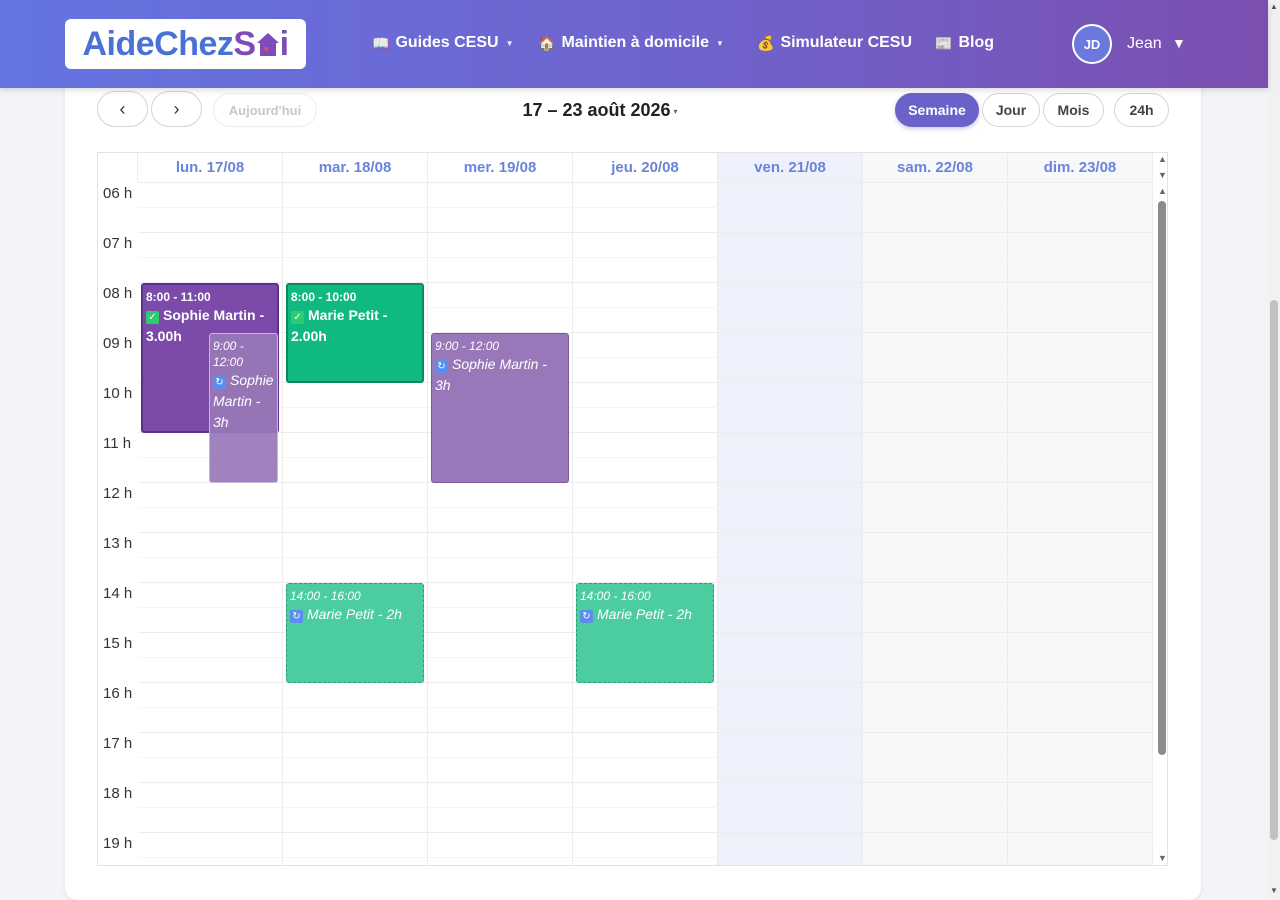 The image size is (1280, 900). I want to click on view-month-button: Mois, so click(1073, 110).